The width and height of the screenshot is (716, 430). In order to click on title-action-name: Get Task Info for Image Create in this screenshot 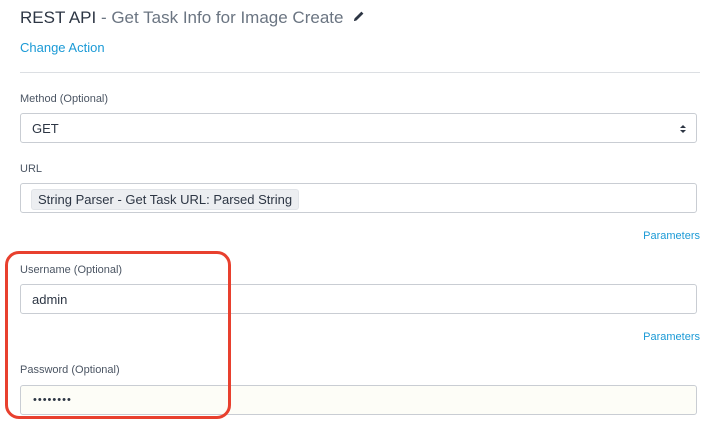, I will do `click(227, 17)`.